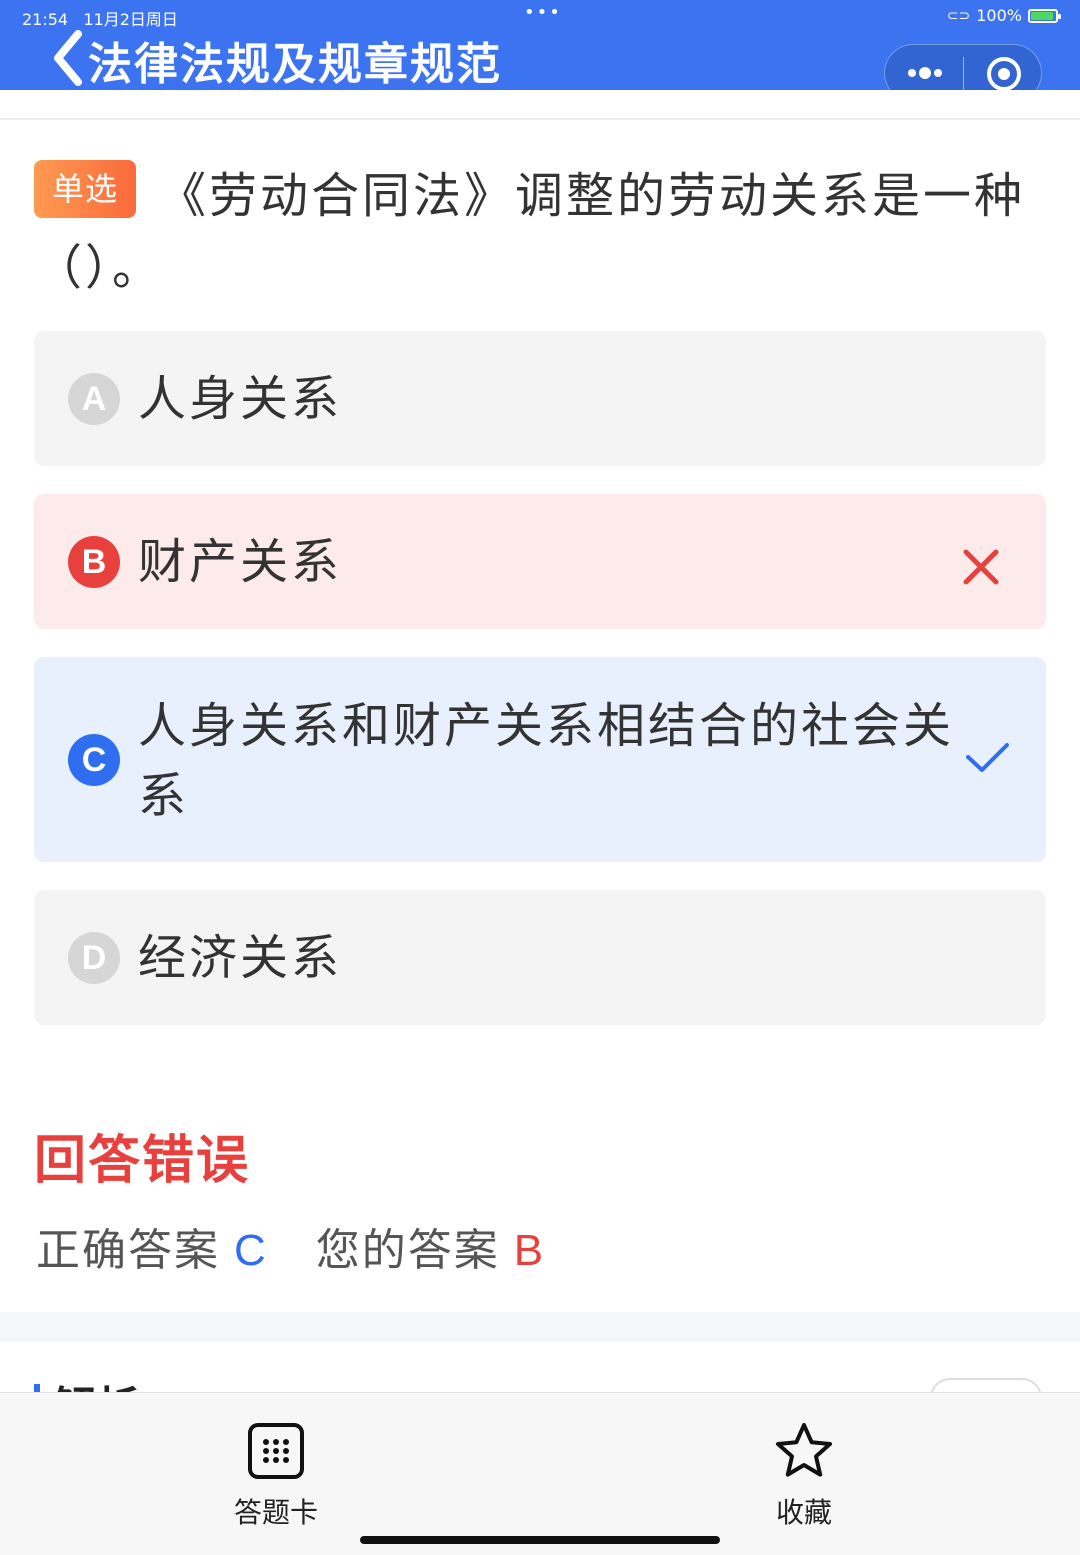  Describe the element at coordinates (540, 1540) in the screenshot. I see `home-indicator` at that location.